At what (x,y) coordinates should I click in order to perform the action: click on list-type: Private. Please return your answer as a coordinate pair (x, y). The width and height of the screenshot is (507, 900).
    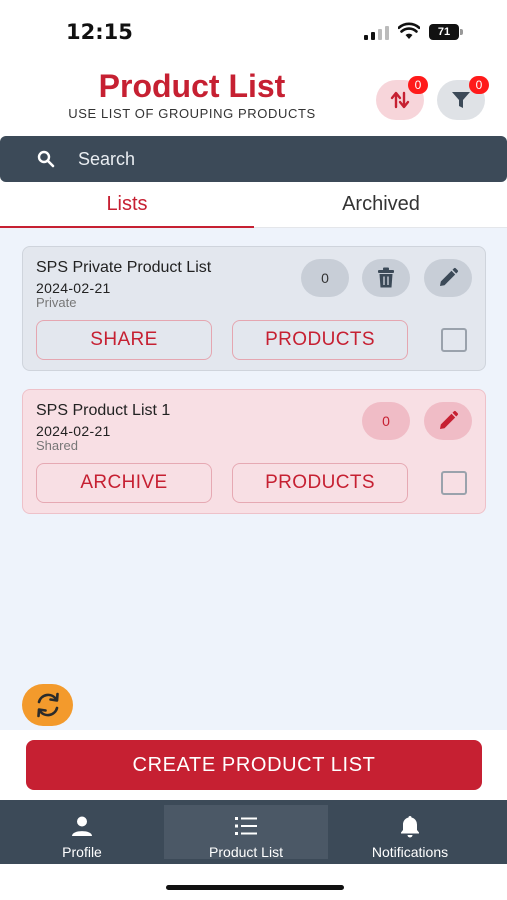
    Looking at the image, I should click on (56, 302).